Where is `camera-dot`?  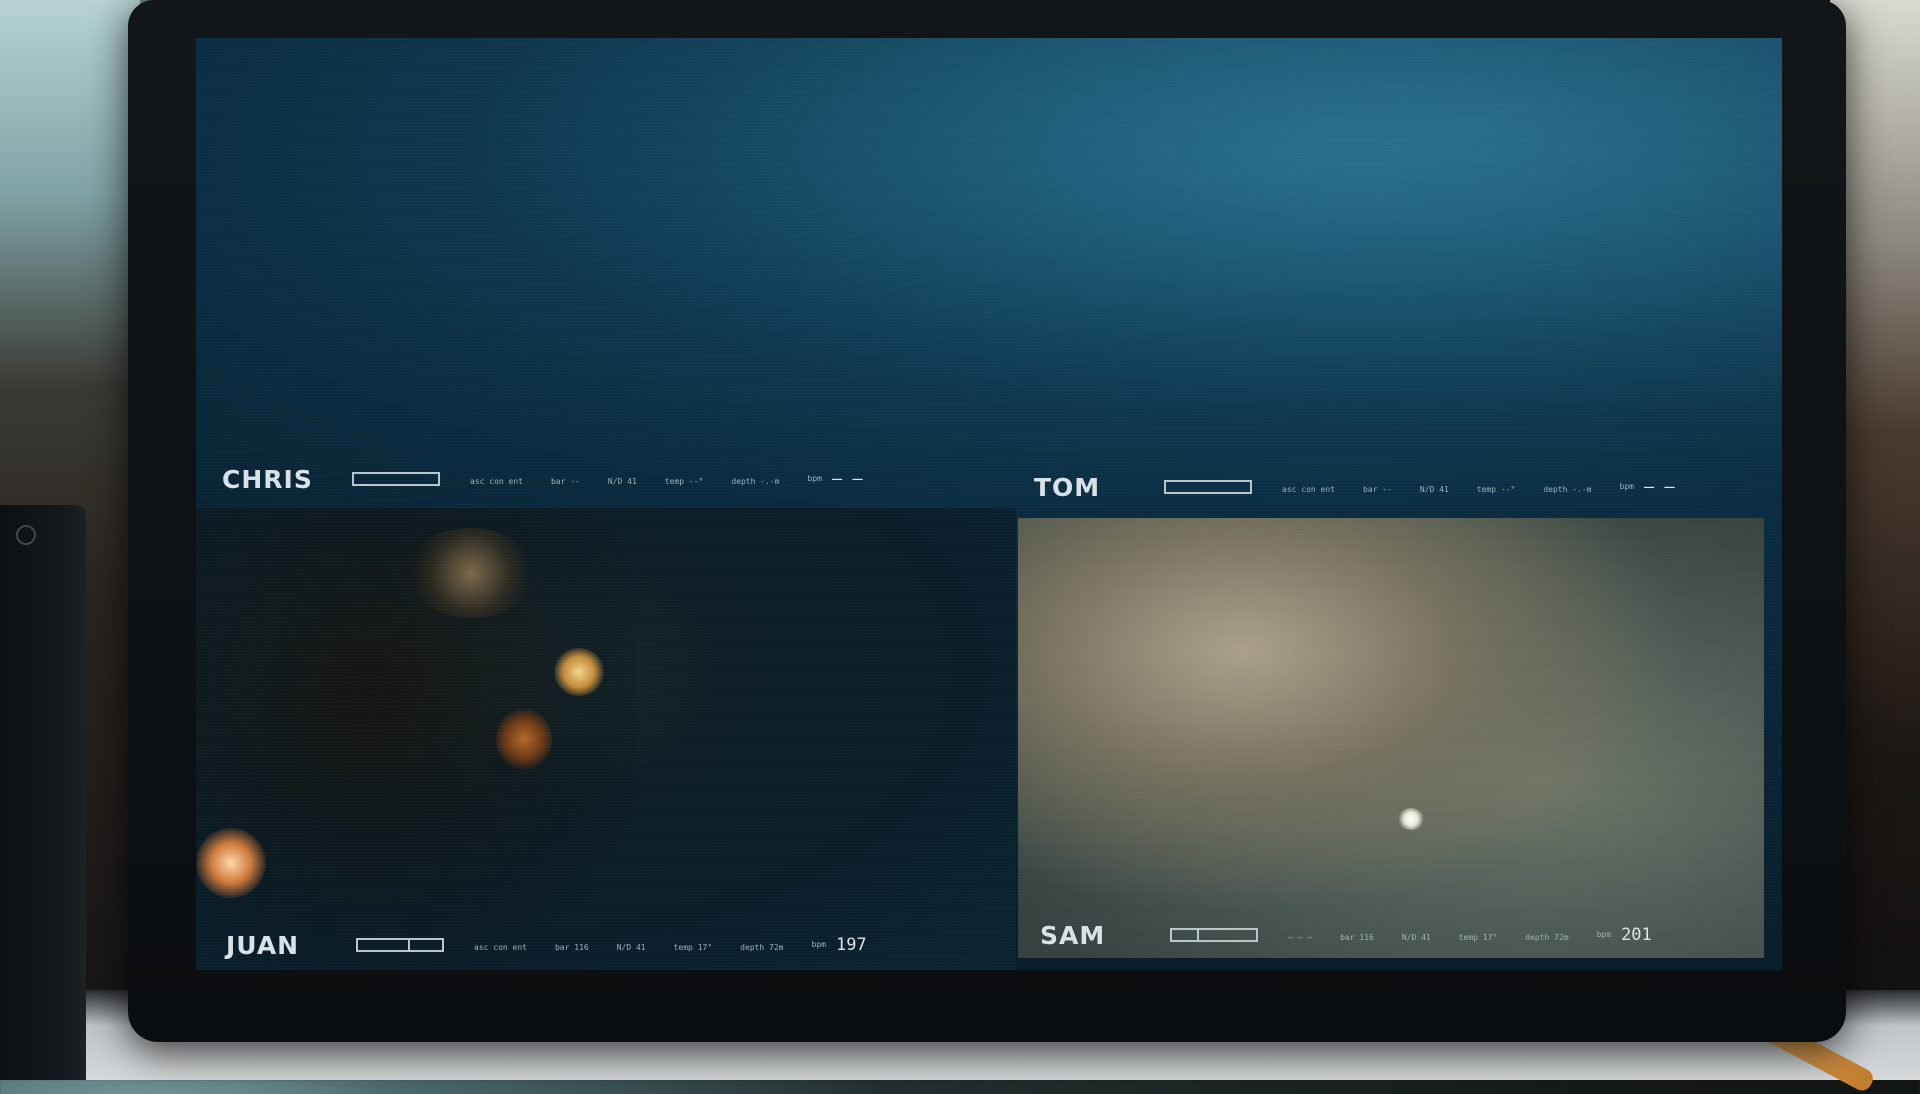 camera-dot is located at coordinates (26, 535).